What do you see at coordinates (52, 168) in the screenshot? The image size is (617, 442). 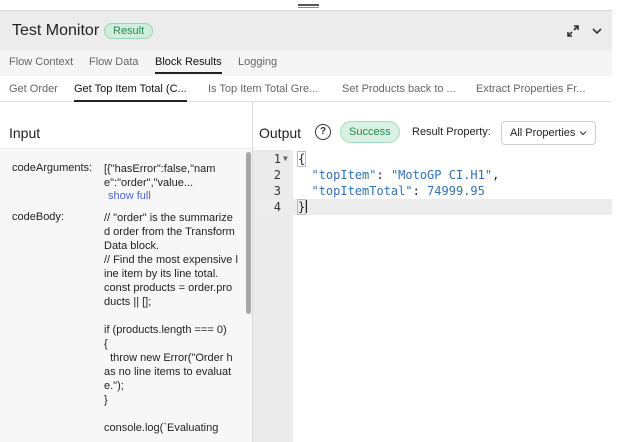 I see `code-arguments-label: codeArguments:` at bounding box center [52, 168].